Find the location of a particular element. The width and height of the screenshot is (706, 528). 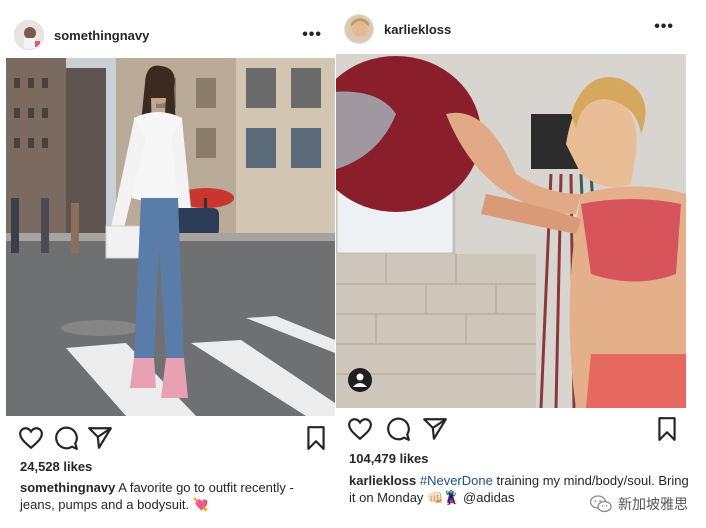

likes-count: 24,528 likes is located at coordinates (56, 466).